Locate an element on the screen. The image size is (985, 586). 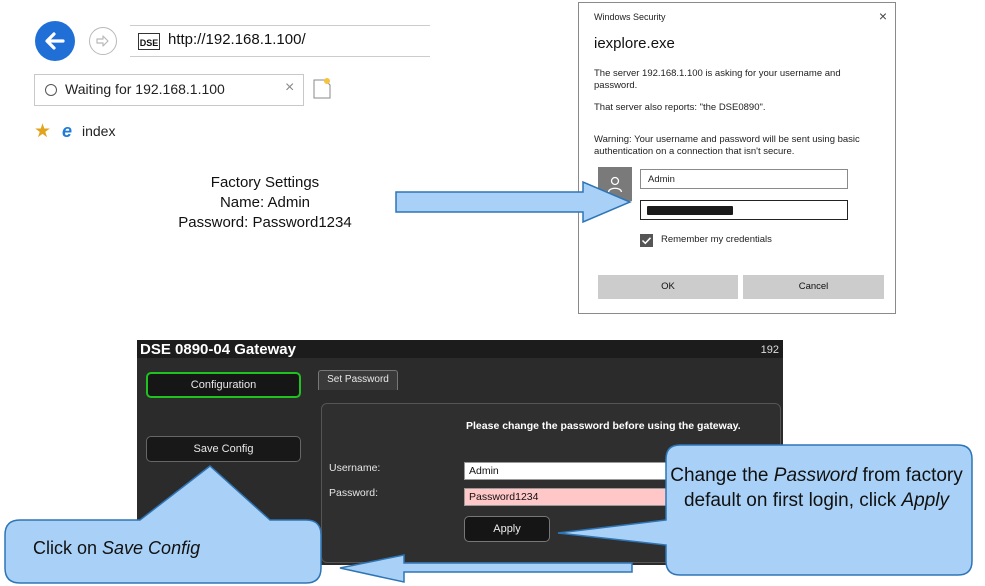
callout-left-prefix: Click on is located at coordinates (68, 548).